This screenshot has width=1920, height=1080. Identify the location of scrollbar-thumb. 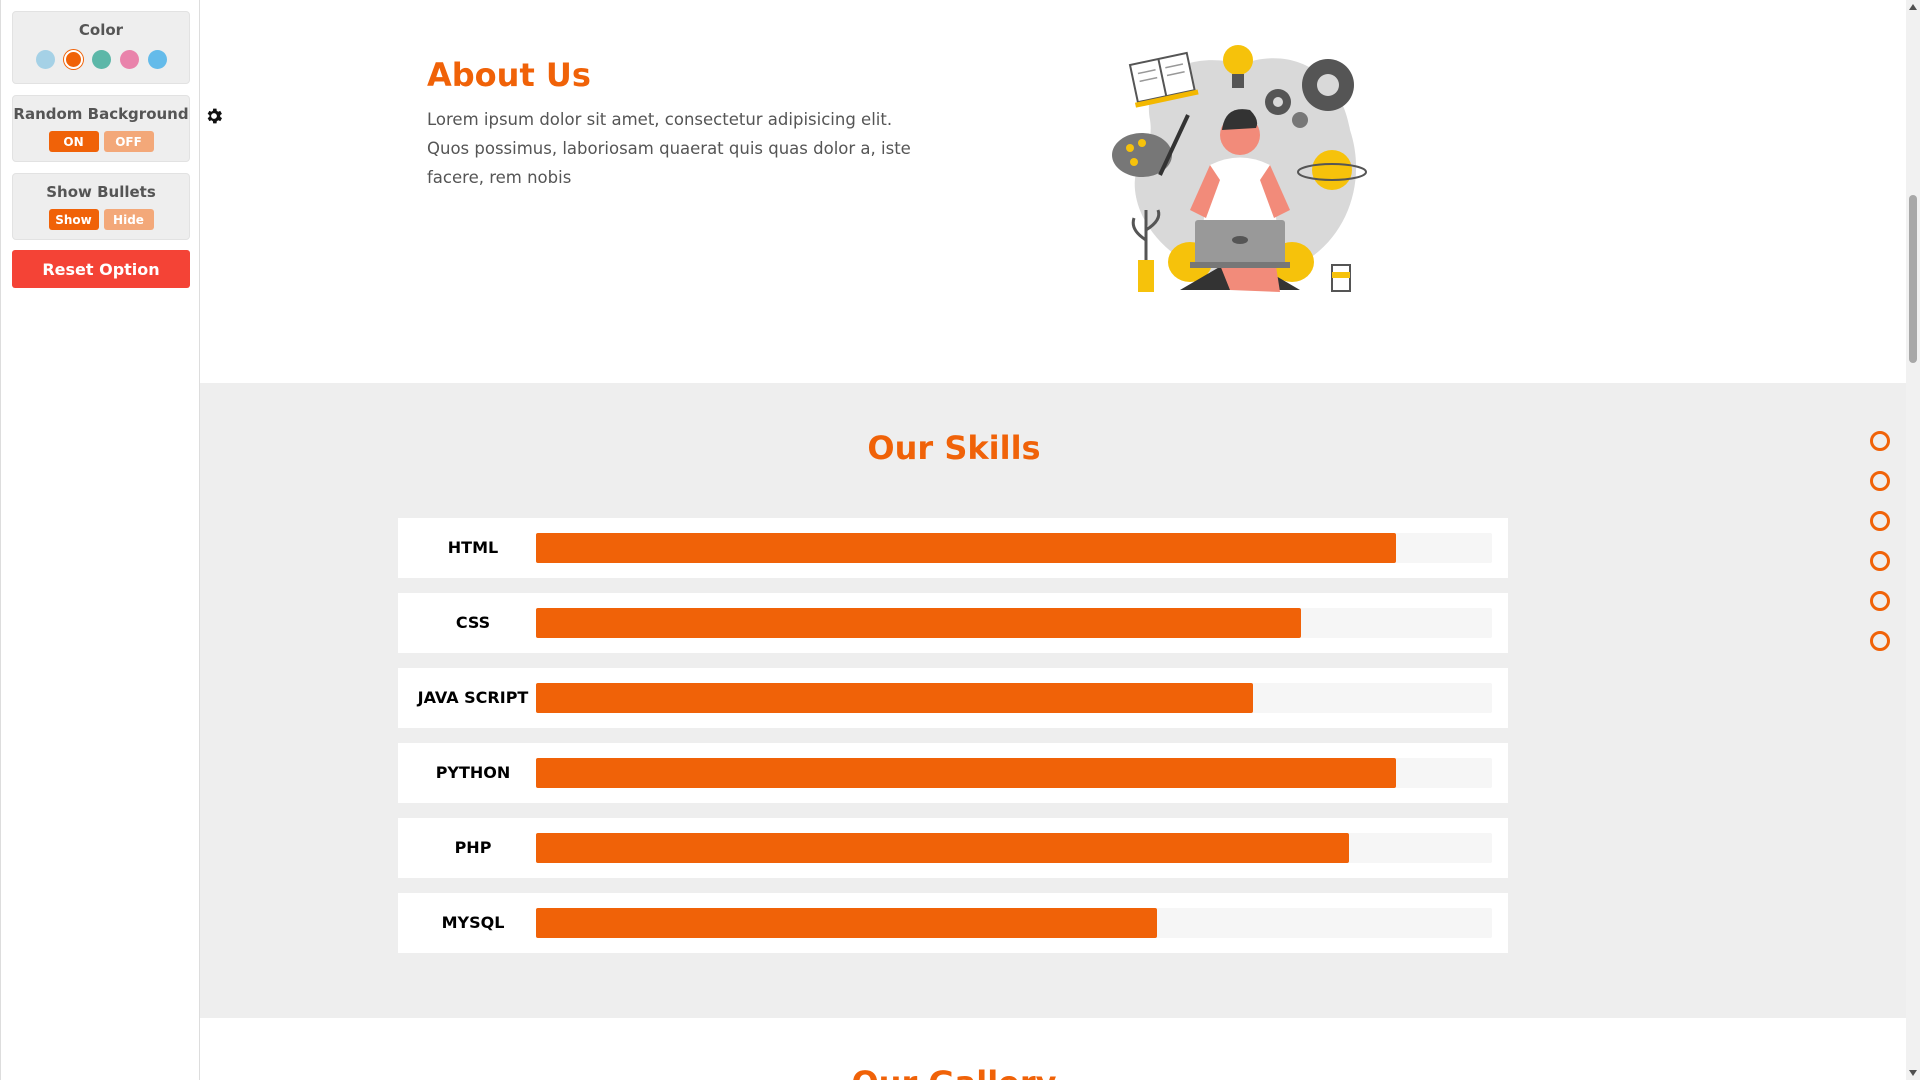
(1913, 279).